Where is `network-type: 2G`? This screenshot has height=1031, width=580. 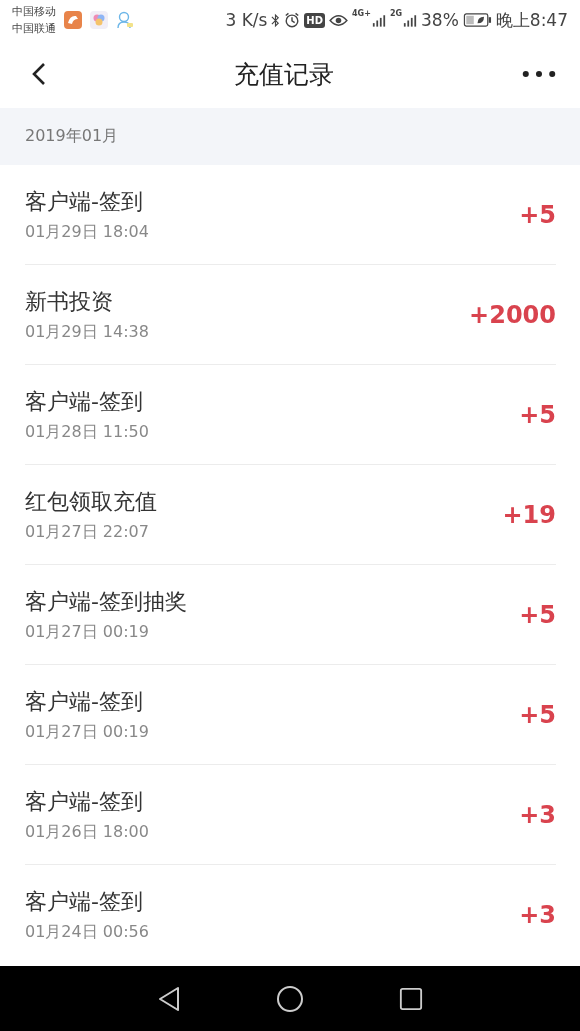 network-type: 2G is located at coordinates (395, 13).